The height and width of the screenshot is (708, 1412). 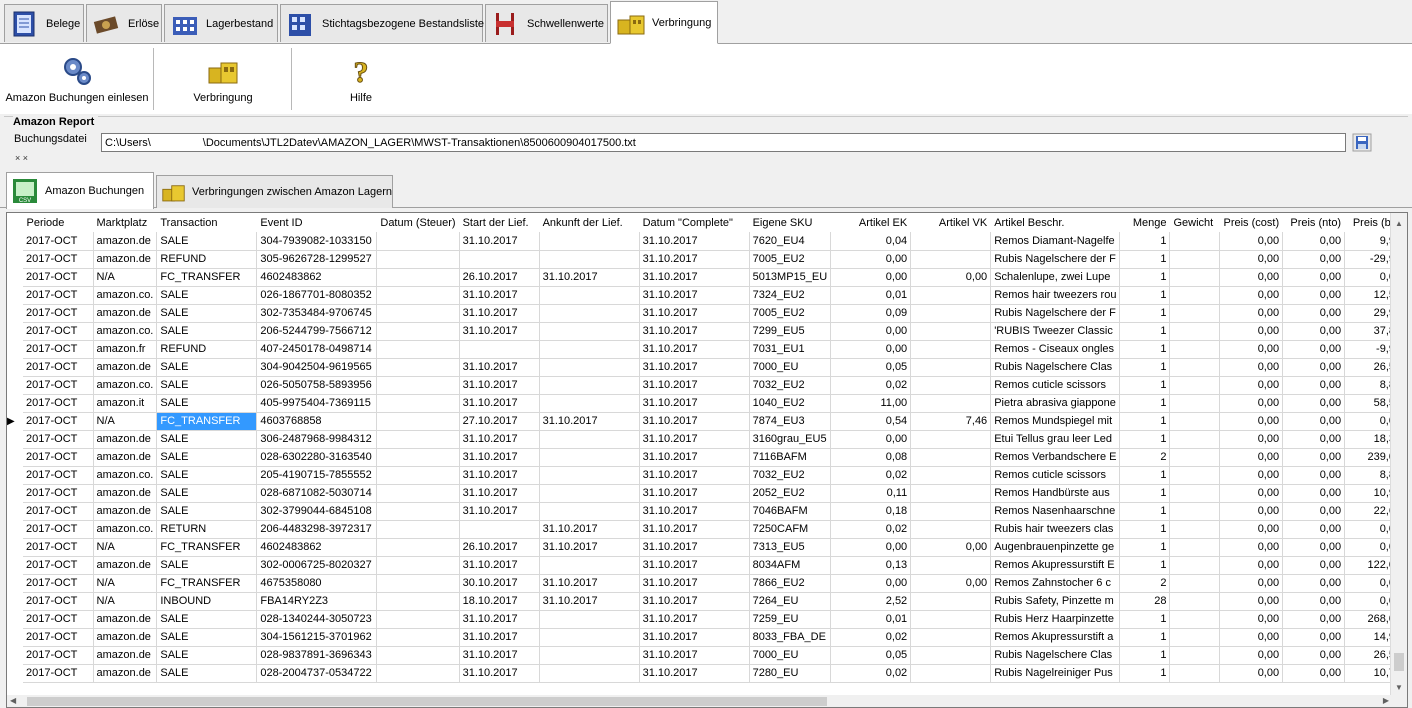 What do you see at coordinates (499, 277) in the screenshot?
I see `table-cell: 26.10.2017` at bounding box center [499, 277].